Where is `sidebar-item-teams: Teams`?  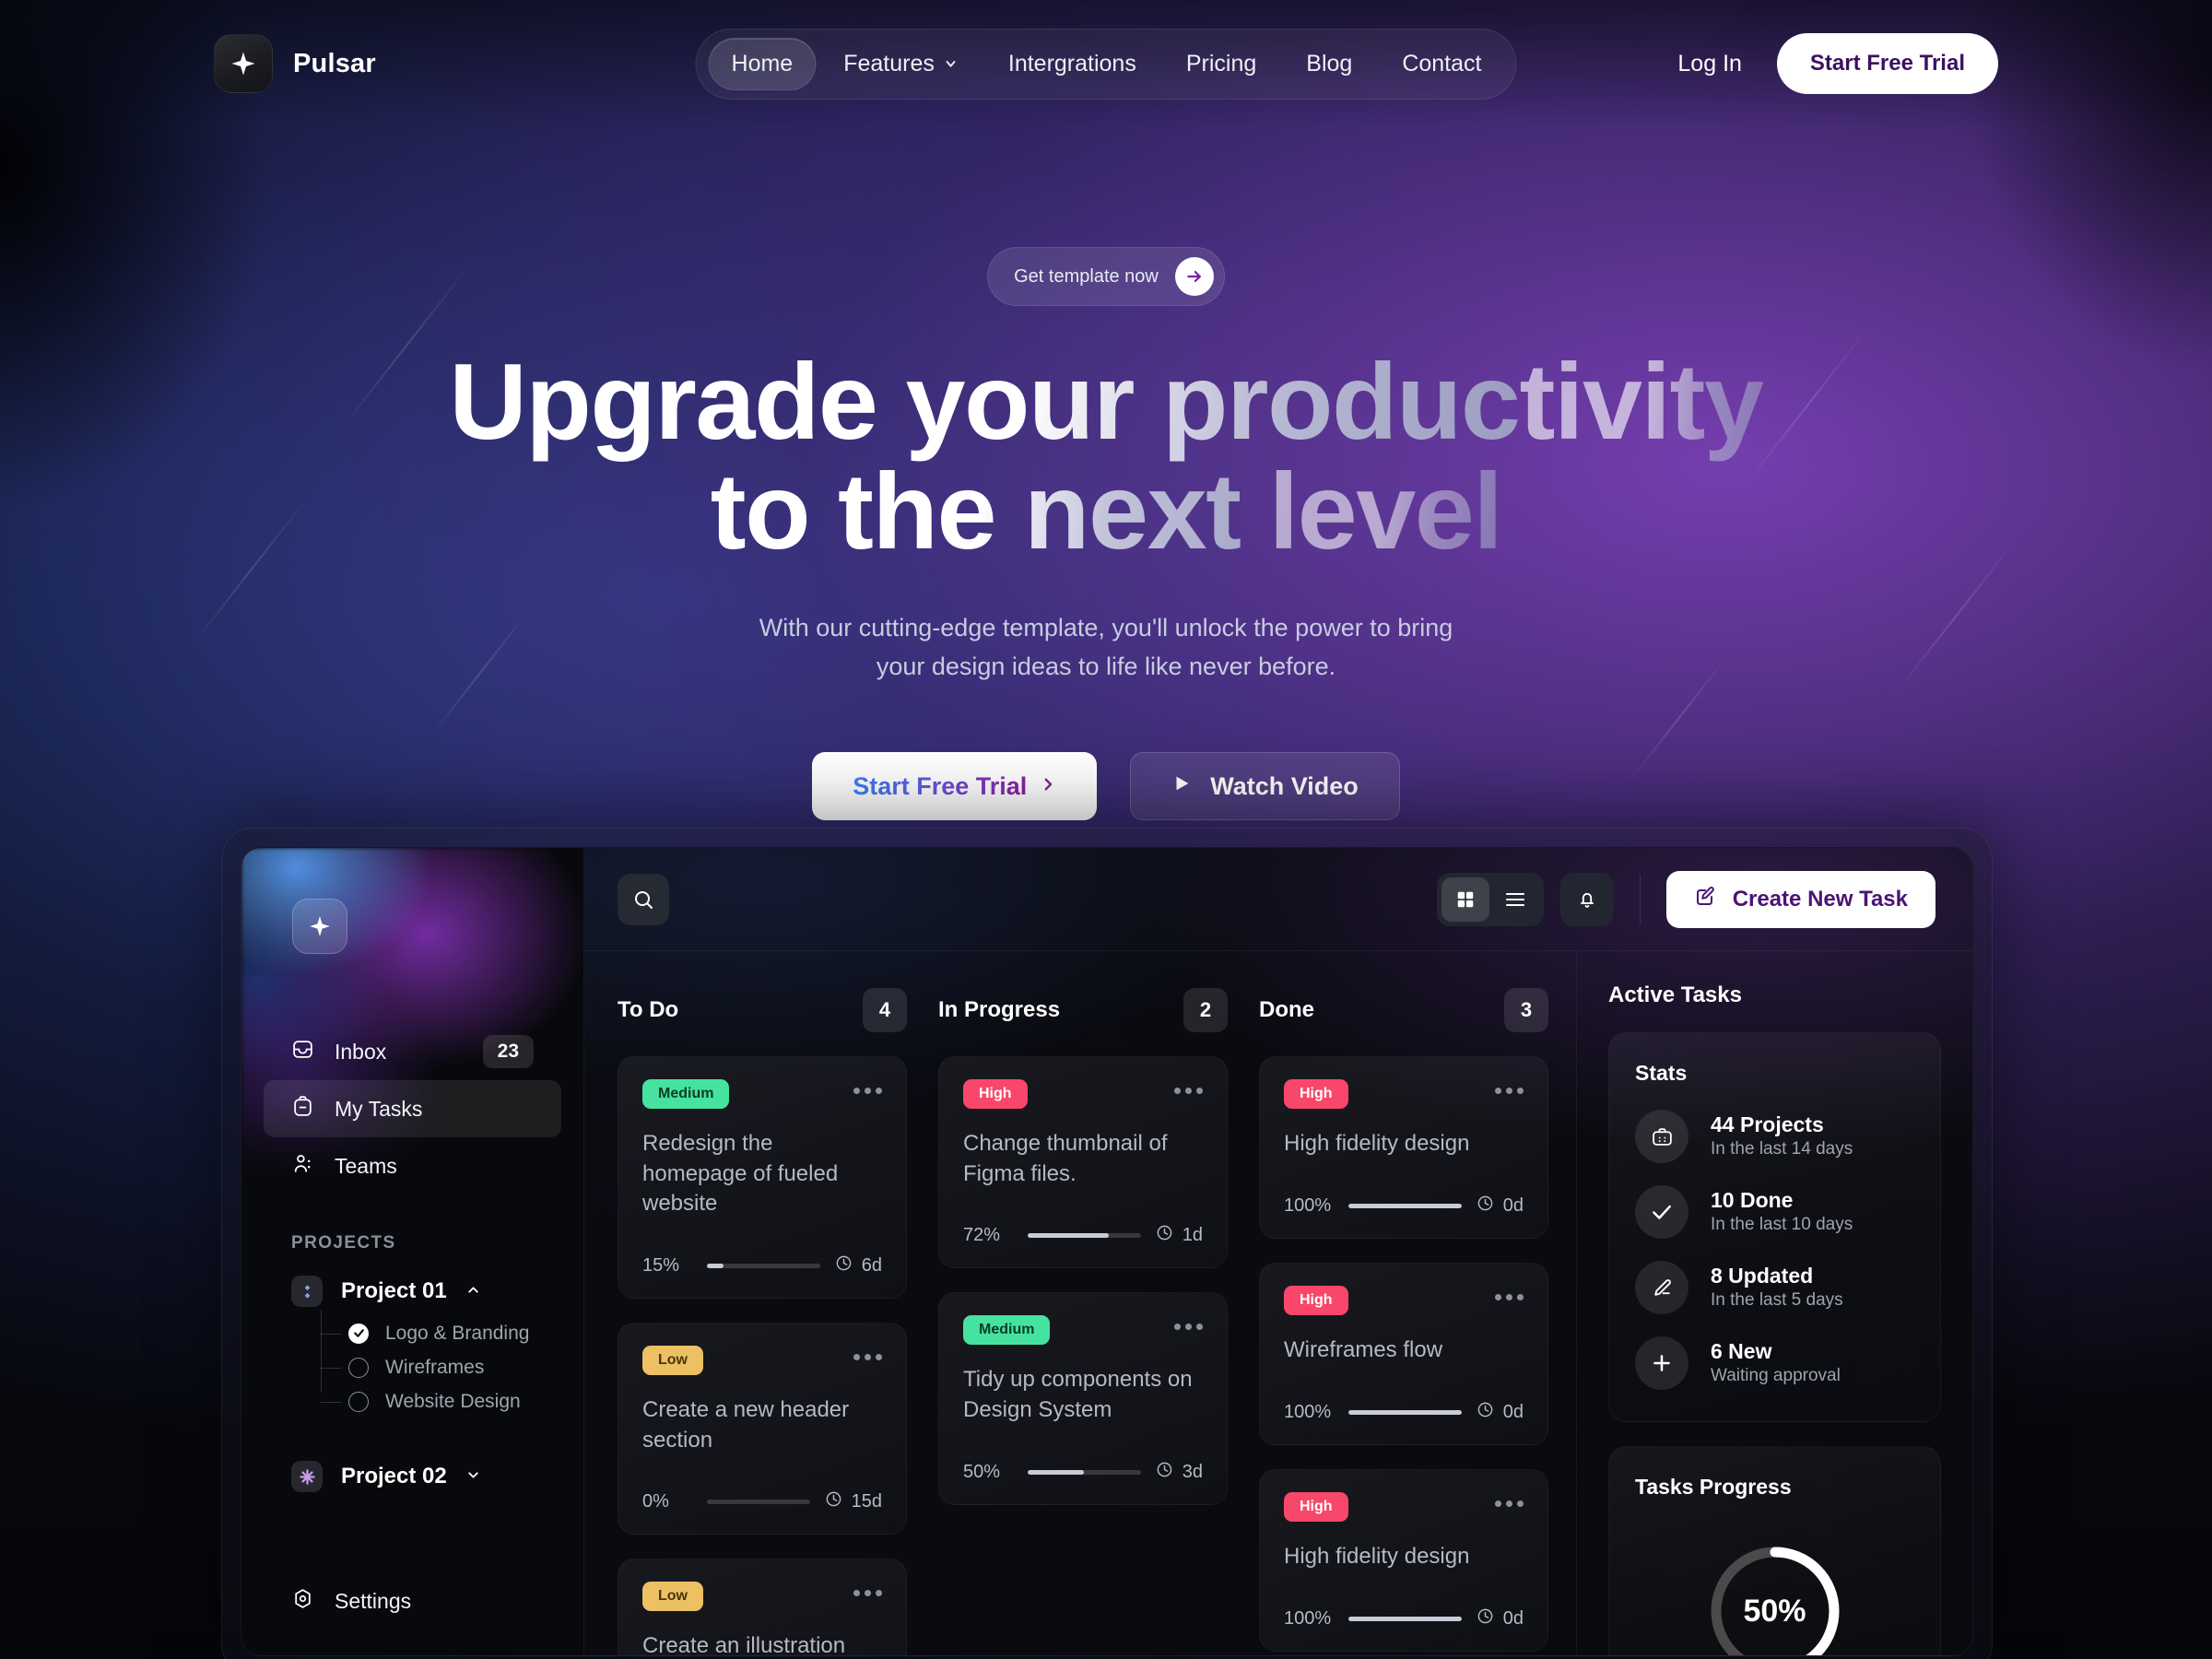
sidebar-item-teams: Teams is located at coordinates (412, 1165).